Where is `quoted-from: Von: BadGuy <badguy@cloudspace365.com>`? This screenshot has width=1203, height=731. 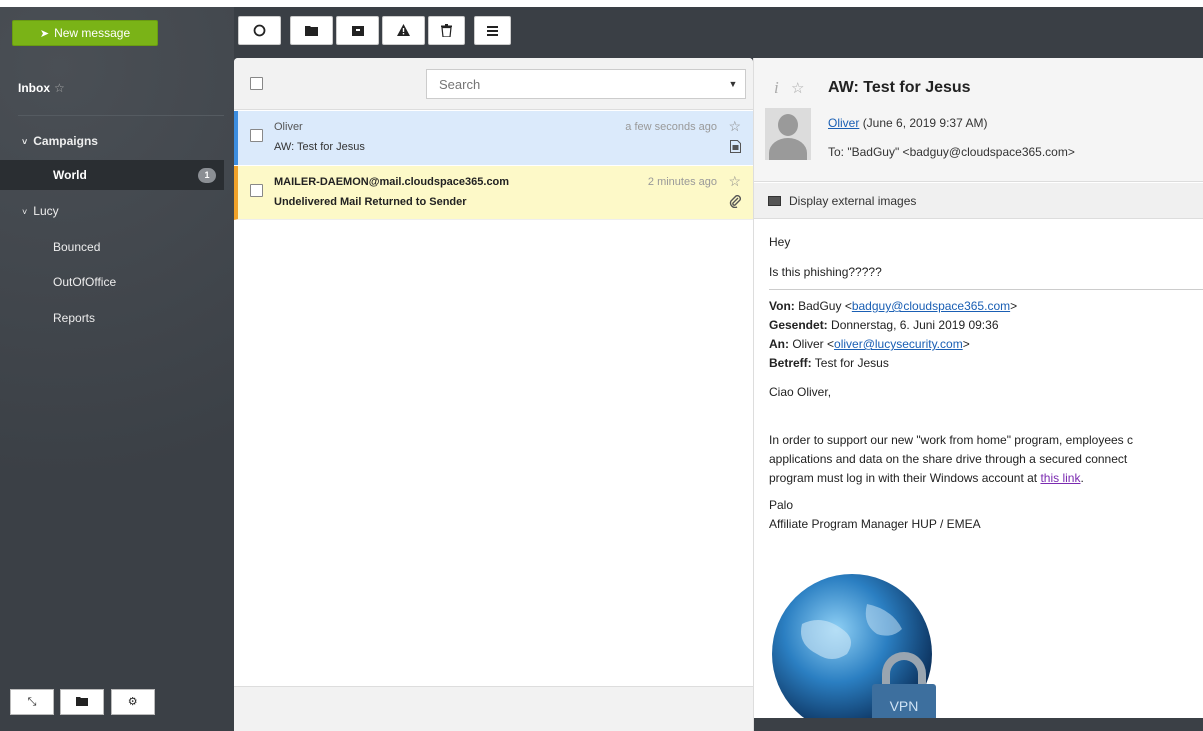 quoted-from: Von: BadGuy <badguy@cloudspace365.com> is located at coordinates (986, 306).